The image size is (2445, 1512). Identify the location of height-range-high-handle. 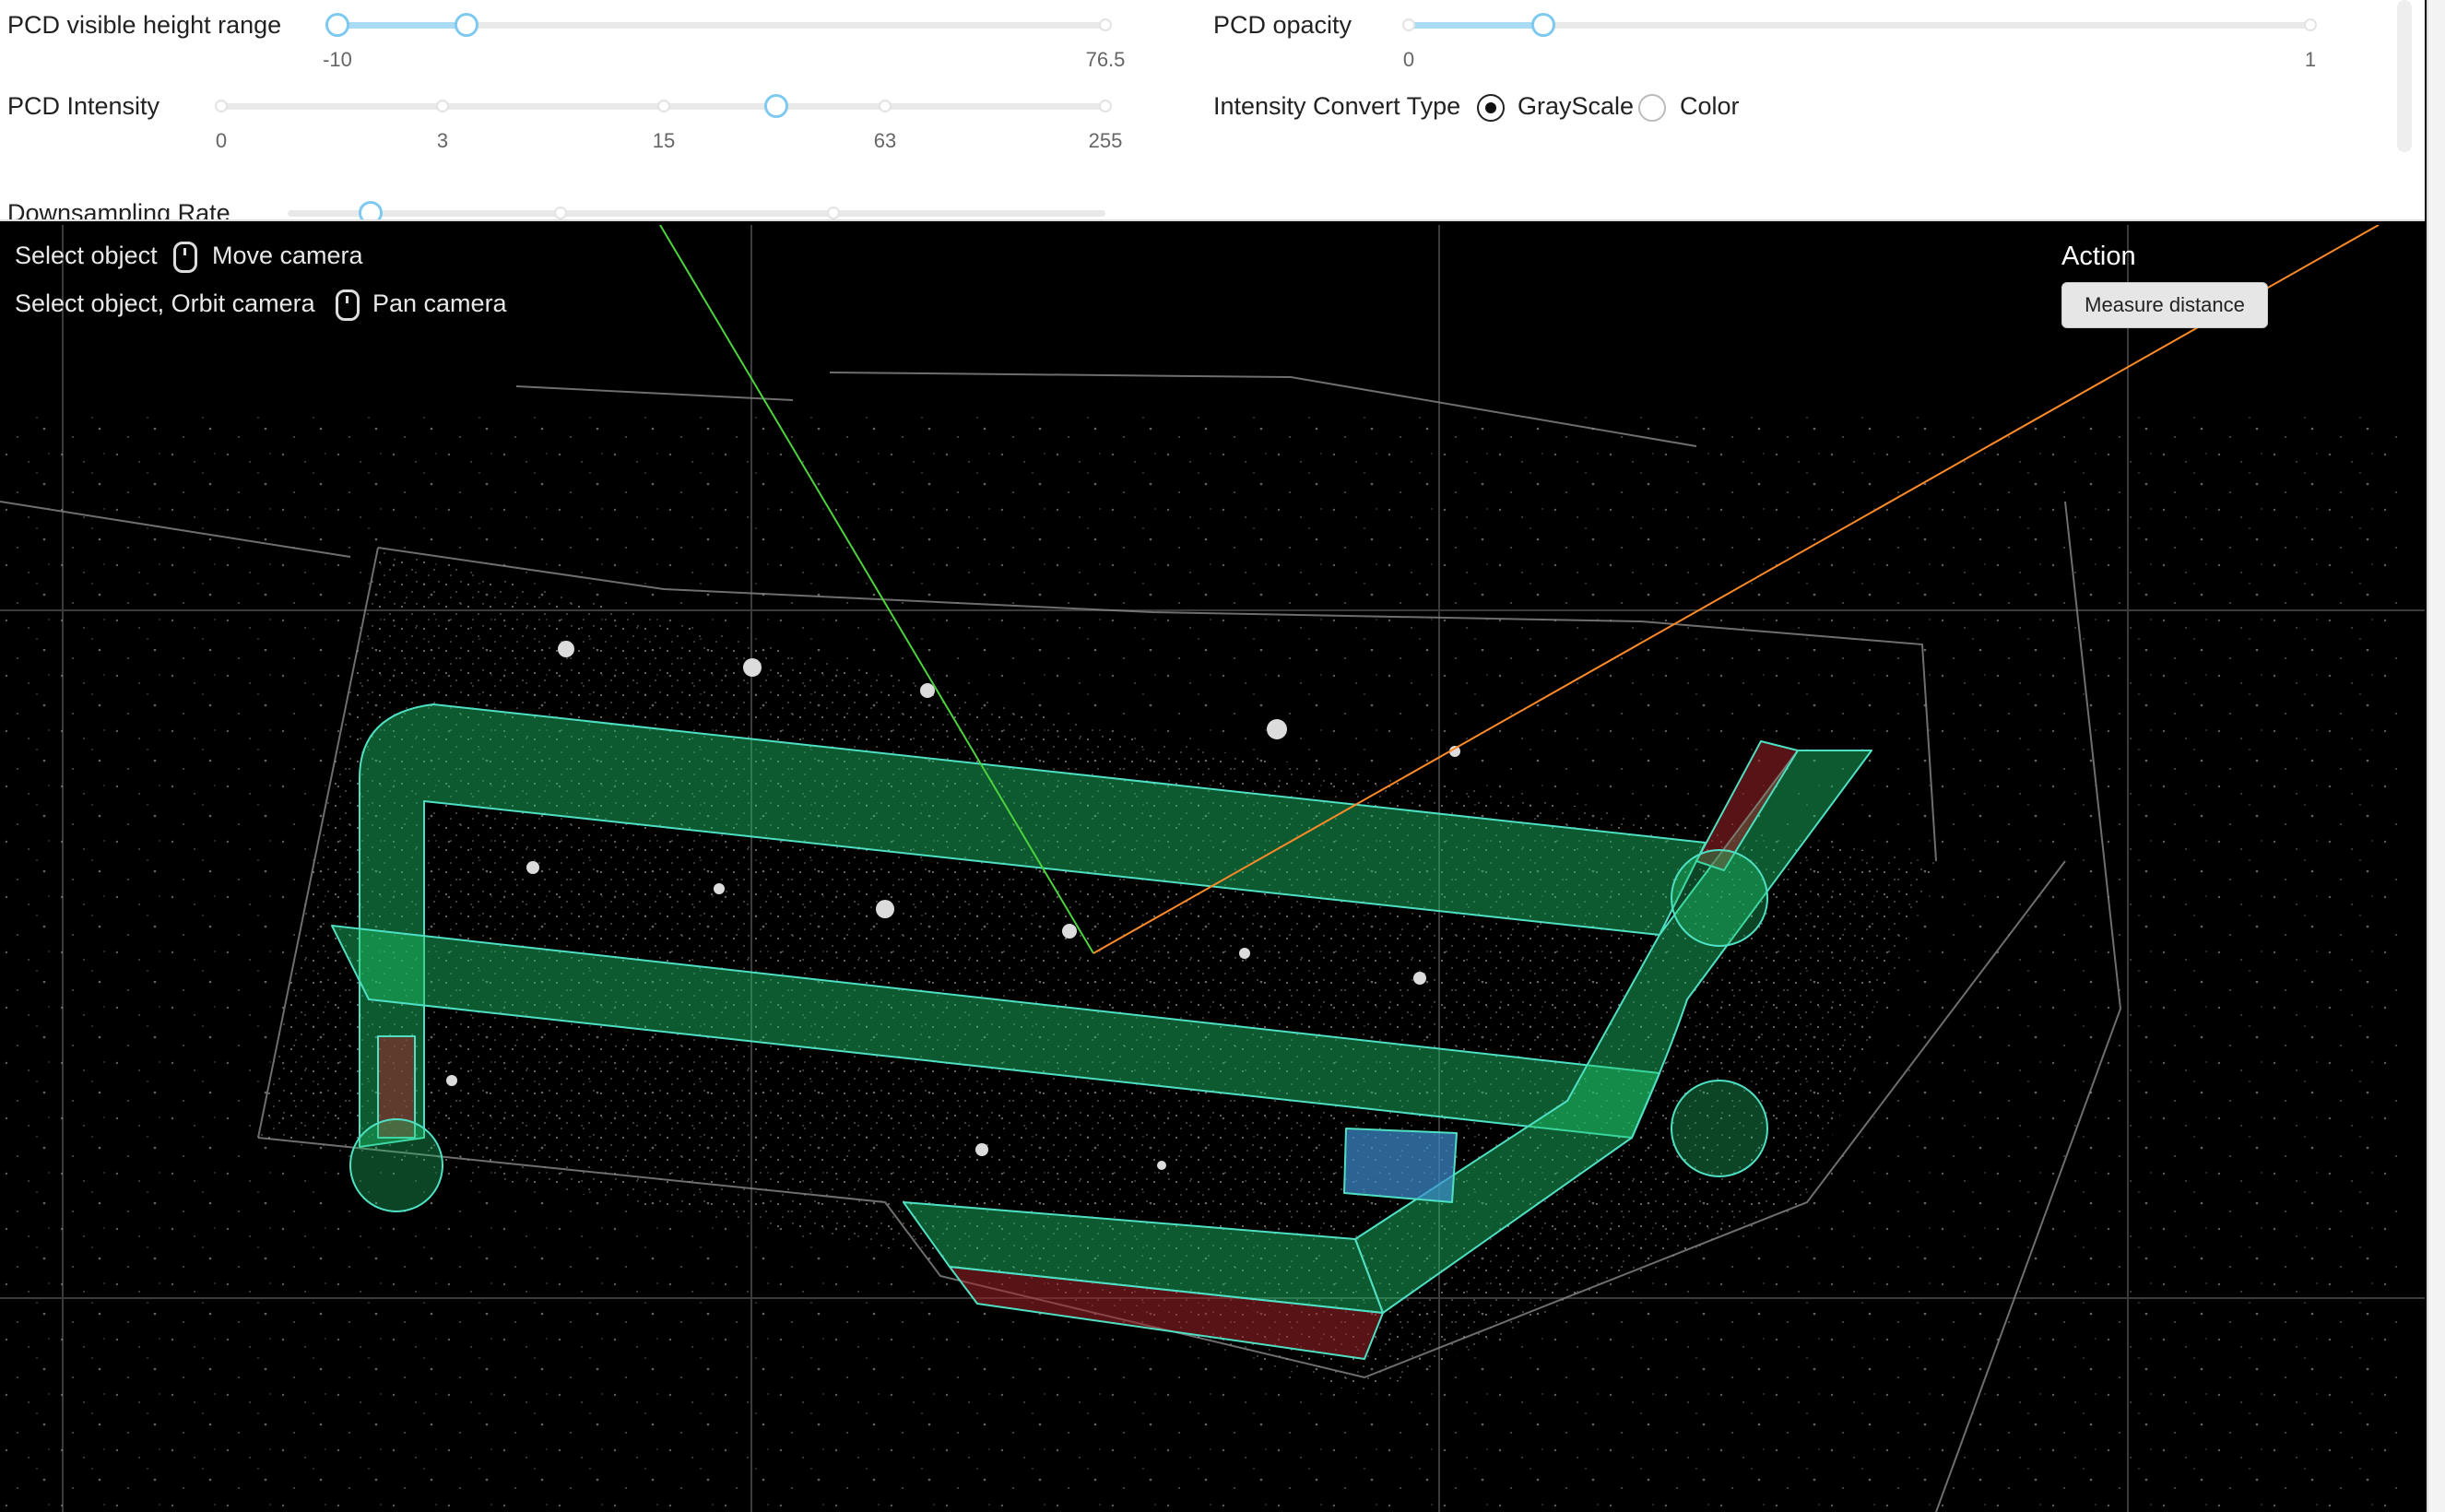
(466, 25).